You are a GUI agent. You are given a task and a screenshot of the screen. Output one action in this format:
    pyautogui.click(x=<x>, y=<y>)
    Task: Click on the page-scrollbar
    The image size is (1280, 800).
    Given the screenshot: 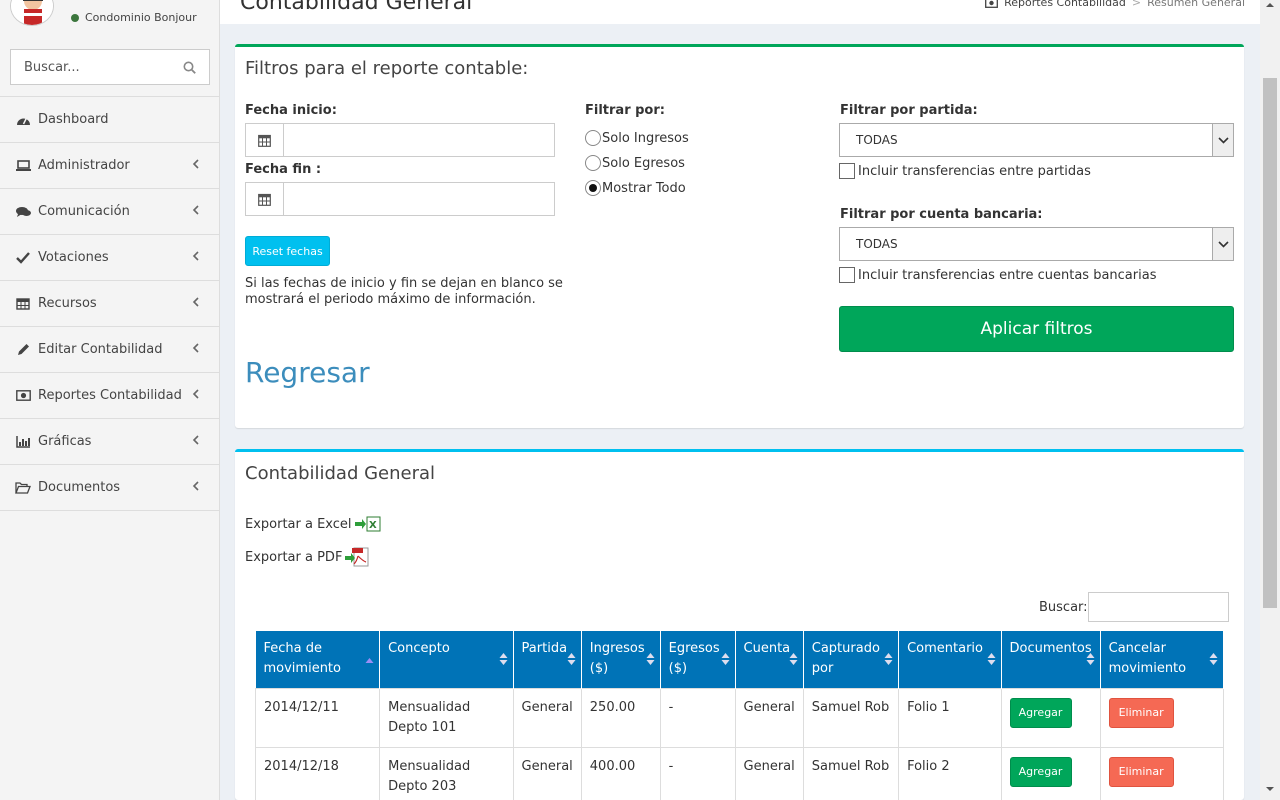 What is the action you would take?
    pyautogui.click(x=1270, y=400)
    